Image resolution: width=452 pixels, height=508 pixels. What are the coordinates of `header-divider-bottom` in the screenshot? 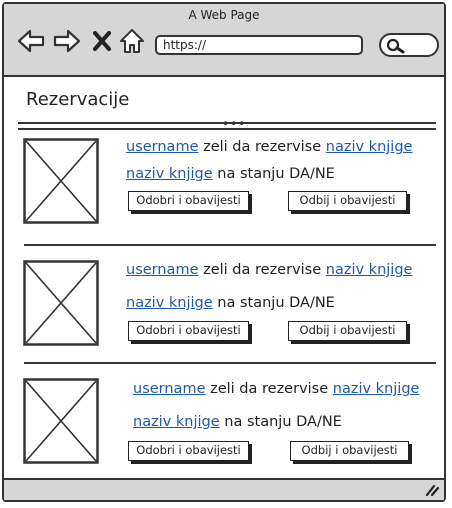 It's located at (227, 129).